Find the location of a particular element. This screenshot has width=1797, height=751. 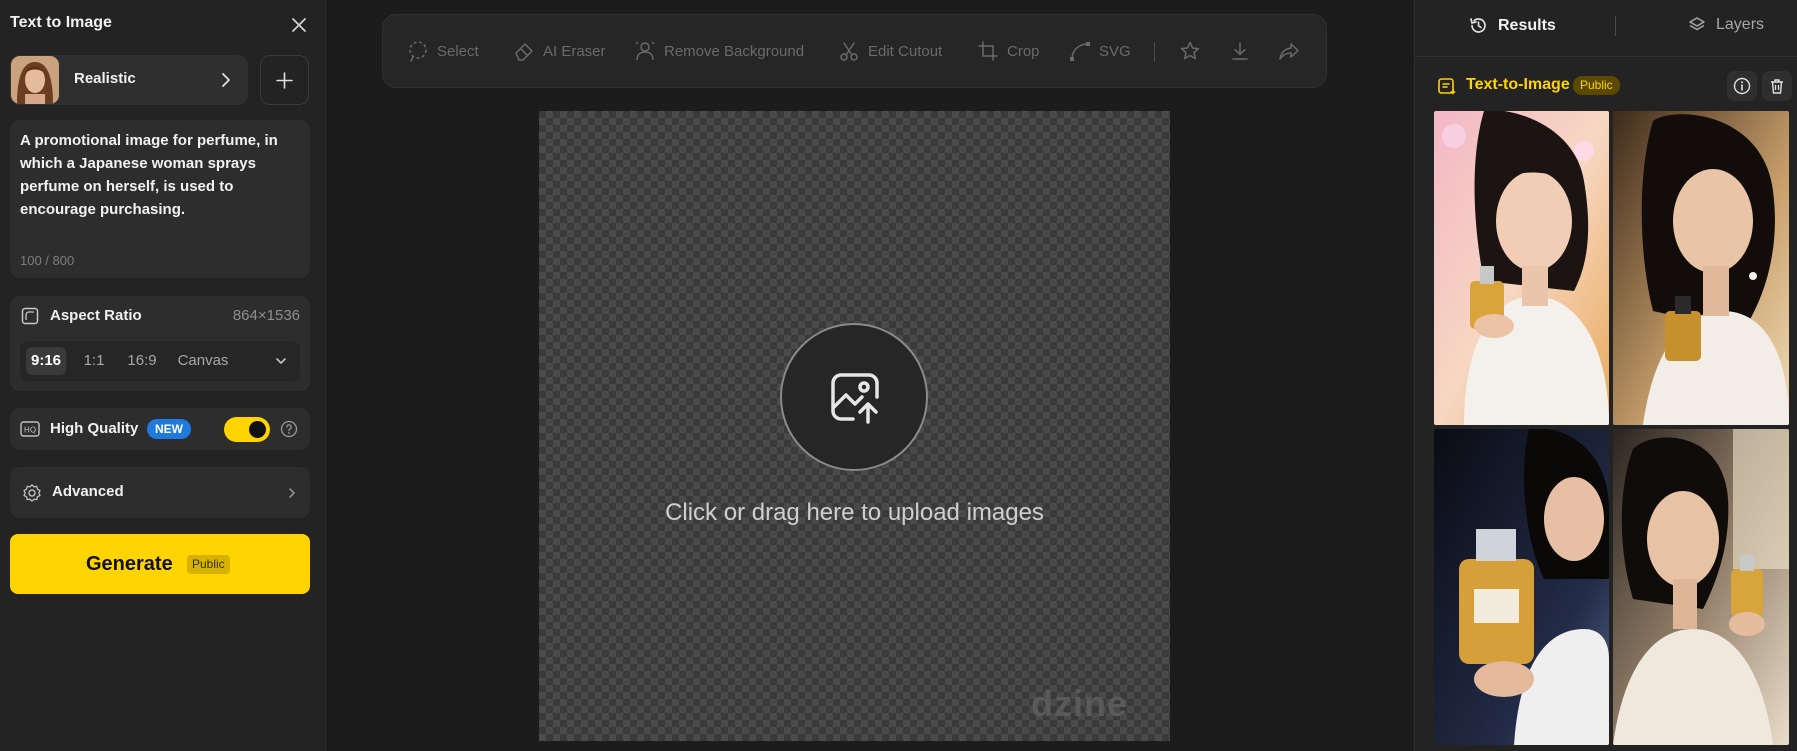

tool-svg-label: SVG is located at coordinates (1115, 51).